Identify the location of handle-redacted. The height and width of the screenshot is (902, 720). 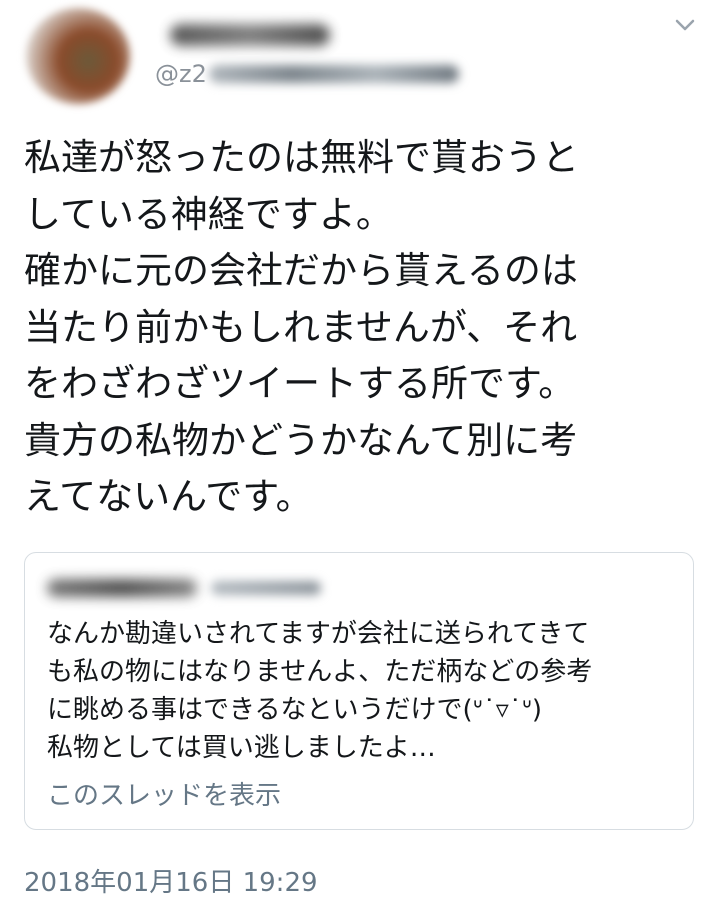
(333, 74).